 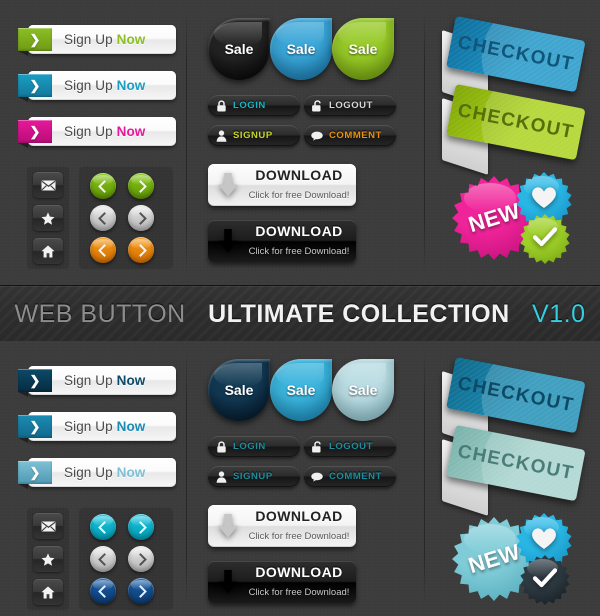 I want to click on pill-label: COMMENT, so click(x=355, y=135).